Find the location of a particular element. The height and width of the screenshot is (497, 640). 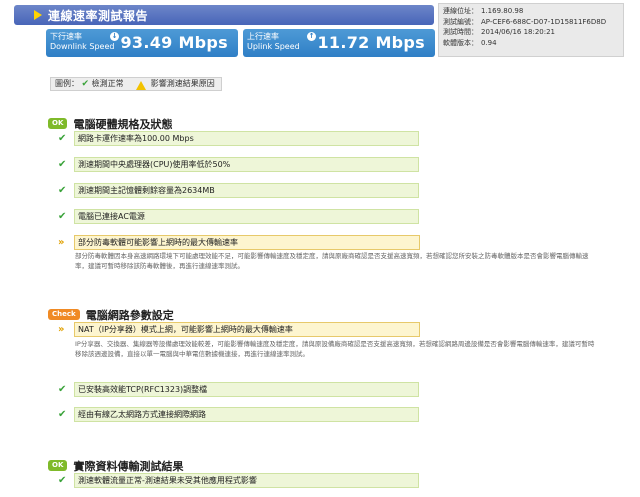

legend: 圖例： ✔ 檢測正常 影響測速結果原因 is located at coordinates (136, 84).